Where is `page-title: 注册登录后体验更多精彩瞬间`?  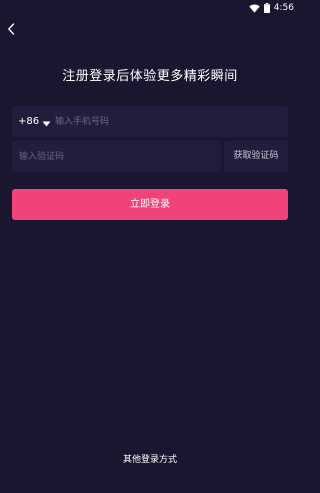
page-title: 注册登录后体验更多精彩瞬间 is located at coordinates (150, 76).